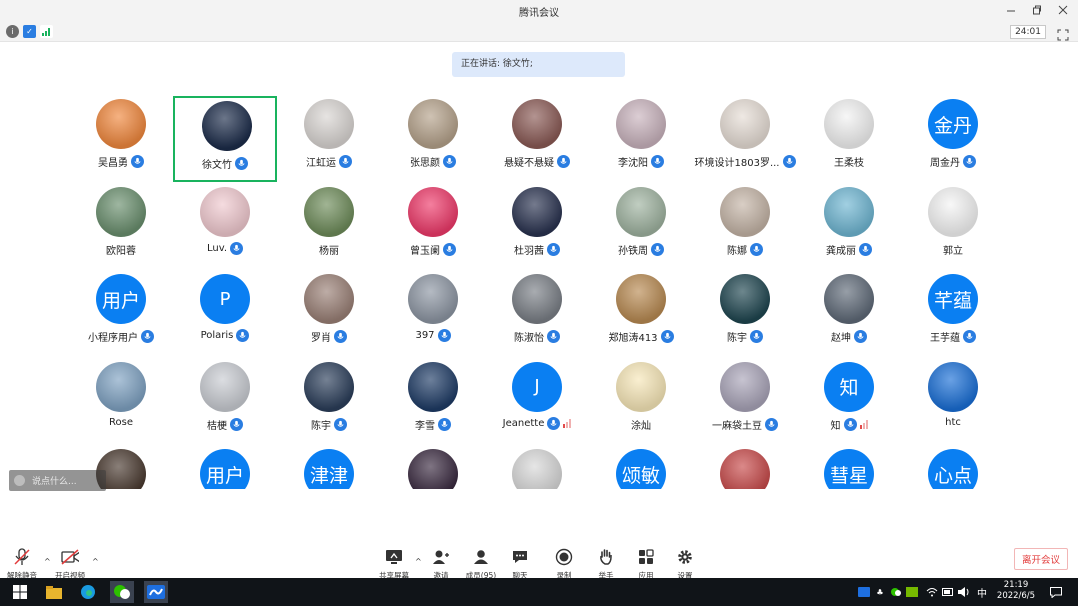 This screenshot has width=1078, height=606. I want to click on participant-tile: 张思颜, so click(433, 139).